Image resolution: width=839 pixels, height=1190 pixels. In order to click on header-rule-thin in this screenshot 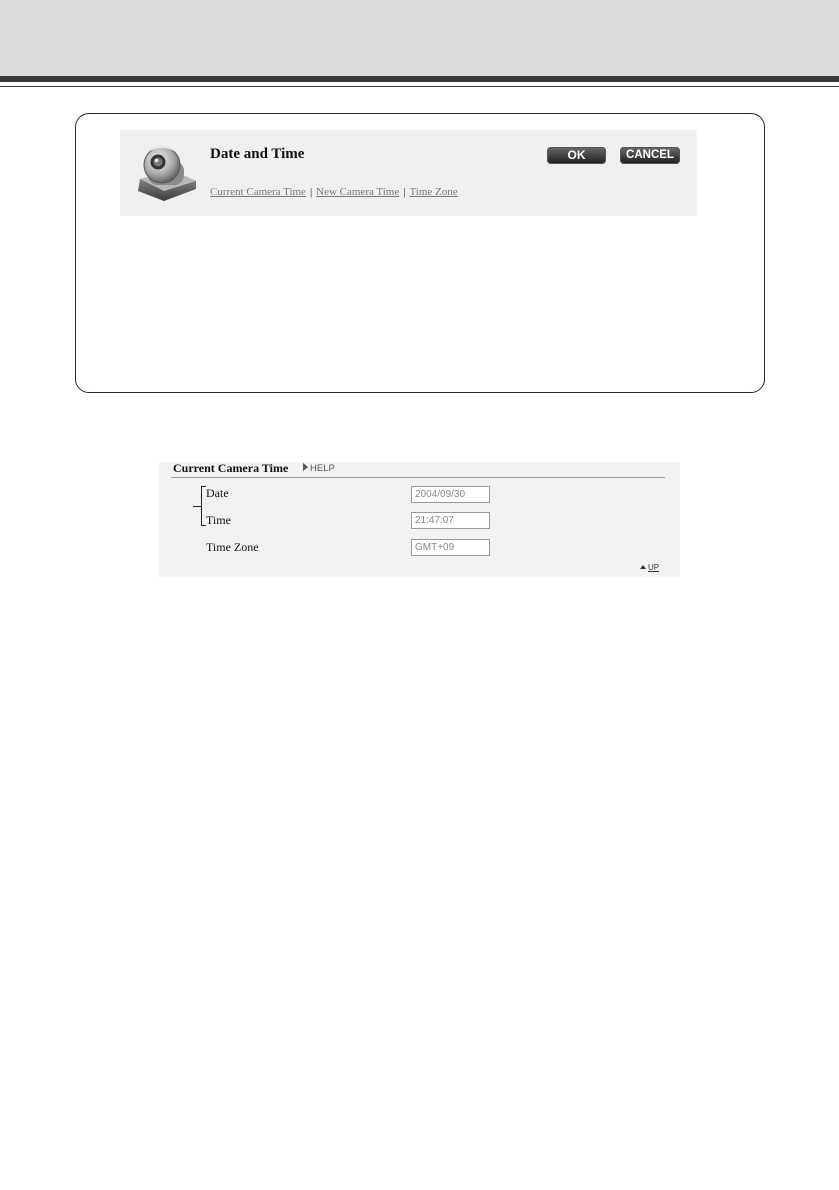, I will do `click(419, 86)`.